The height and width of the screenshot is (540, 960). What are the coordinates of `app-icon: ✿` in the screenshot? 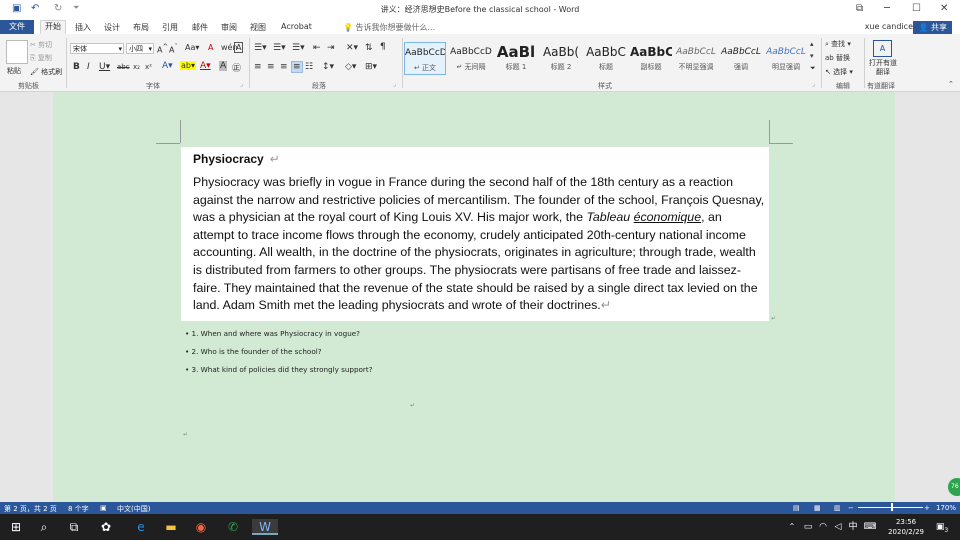 It's located at (106, 527).